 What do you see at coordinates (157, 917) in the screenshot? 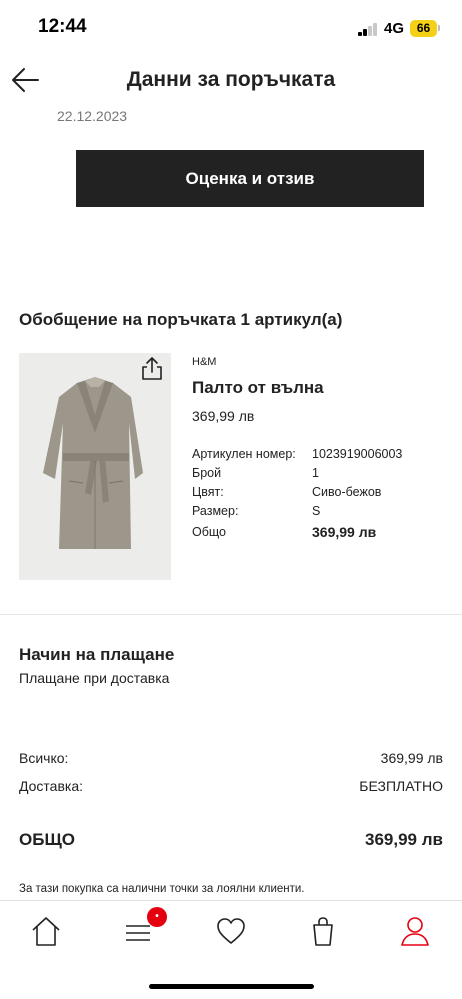
I see `menu-badge: •` at bounding box center [157, 917].